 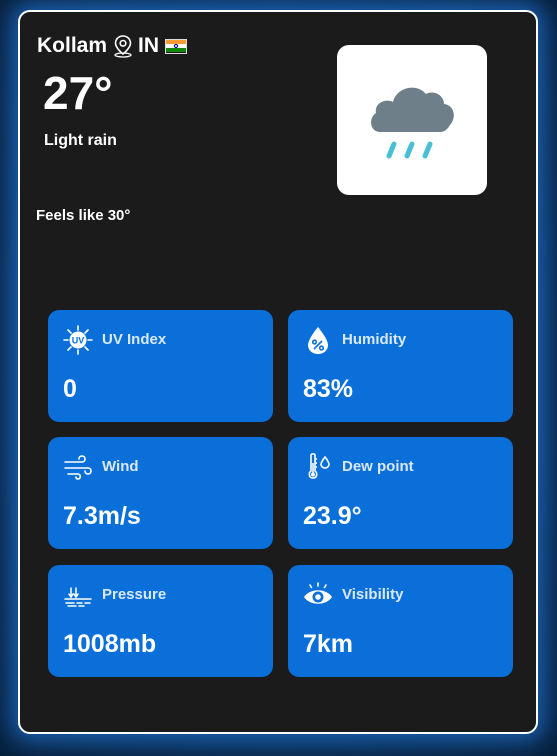 What do you see at coordinates (110, 644) in the screenshot?
I see `pressure-value: 1008mb` at bounding box center [110, 644].